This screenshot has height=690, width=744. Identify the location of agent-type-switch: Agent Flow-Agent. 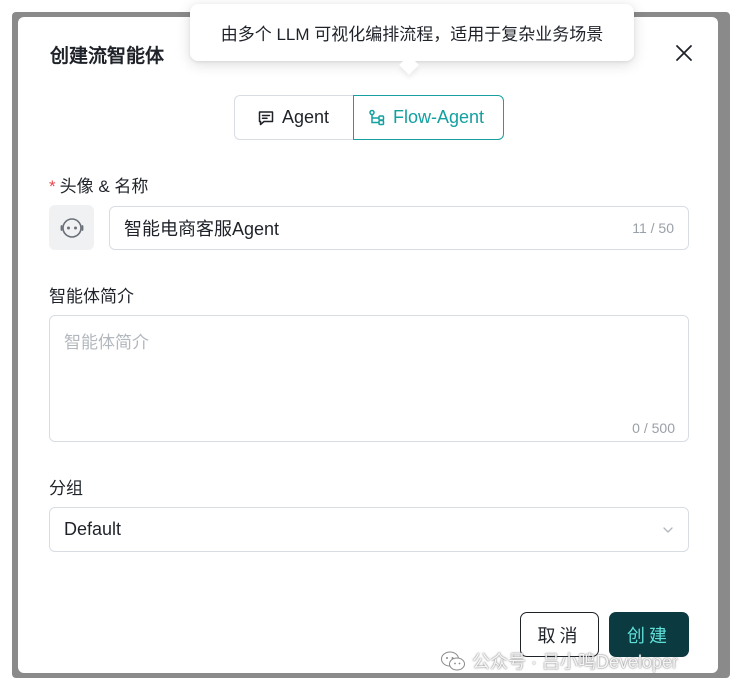
(369, 117).